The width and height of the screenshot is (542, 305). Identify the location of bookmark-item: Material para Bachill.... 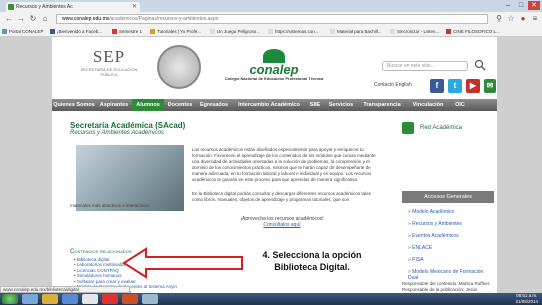
(356, 31).